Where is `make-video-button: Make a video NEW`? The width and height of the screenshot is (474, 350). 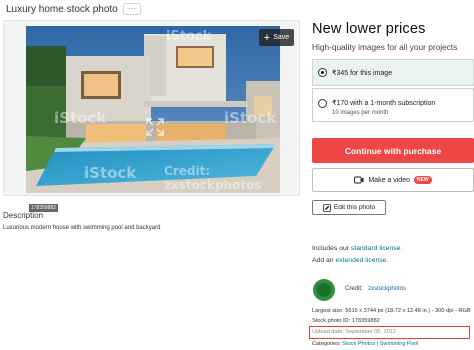 make-video-button: Make a video NEW is located at coordinates (393, 180).